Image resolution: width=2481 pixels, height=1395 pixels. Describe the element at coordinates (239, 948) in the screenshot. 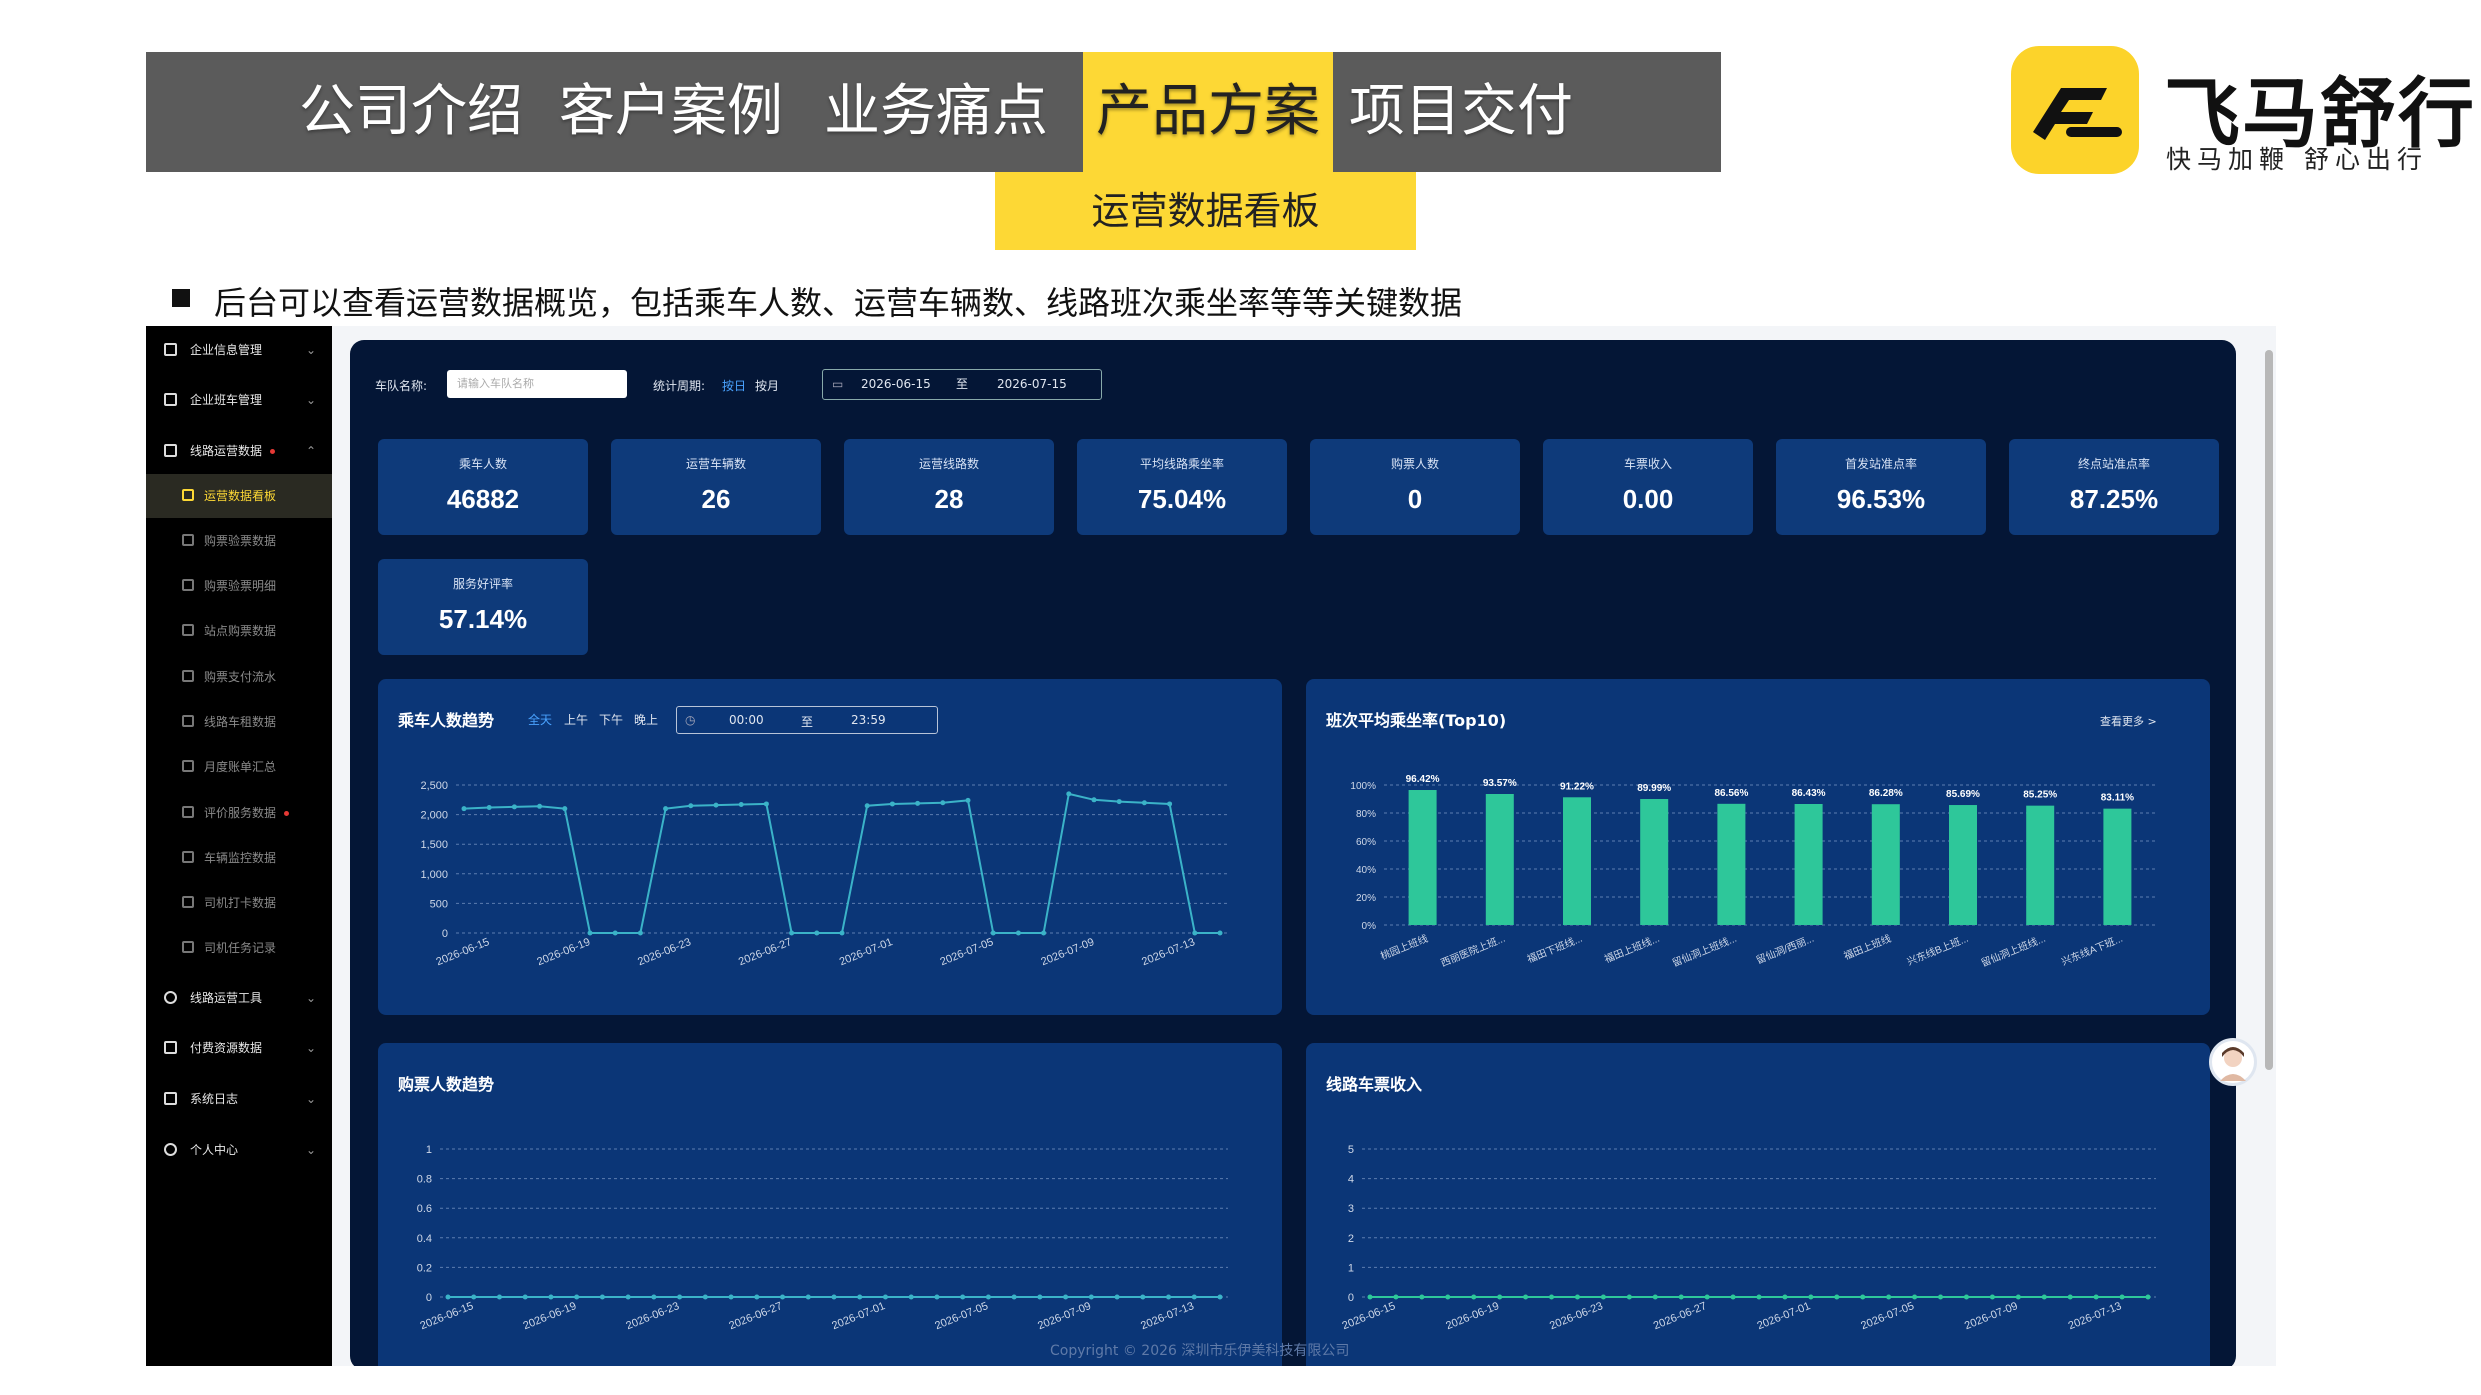

I see `sidebar-sub-driver-tasks: 司机任务记录` at that location.